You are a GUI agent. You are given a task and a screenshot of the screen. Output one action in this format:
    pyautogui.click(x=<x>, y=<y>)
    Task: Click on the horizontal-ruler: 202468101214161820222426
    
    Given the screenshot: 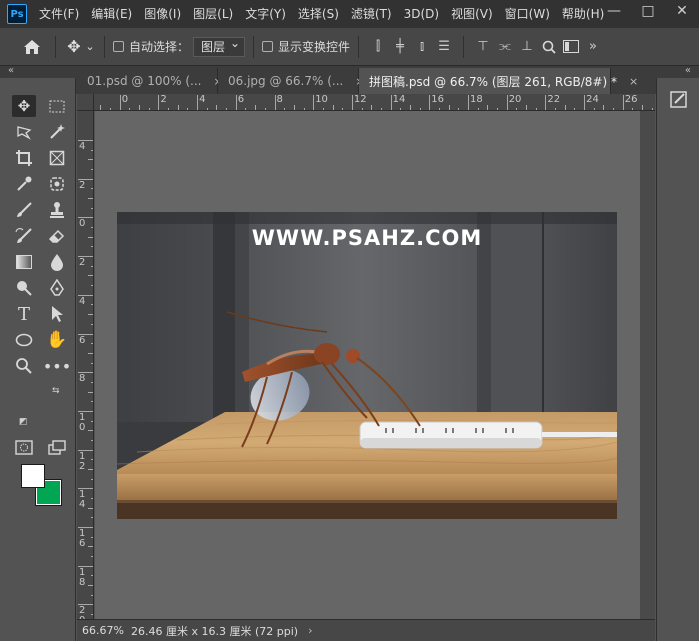 What is the action you would take?
    pyautogui.click(x=366, y=102)
    